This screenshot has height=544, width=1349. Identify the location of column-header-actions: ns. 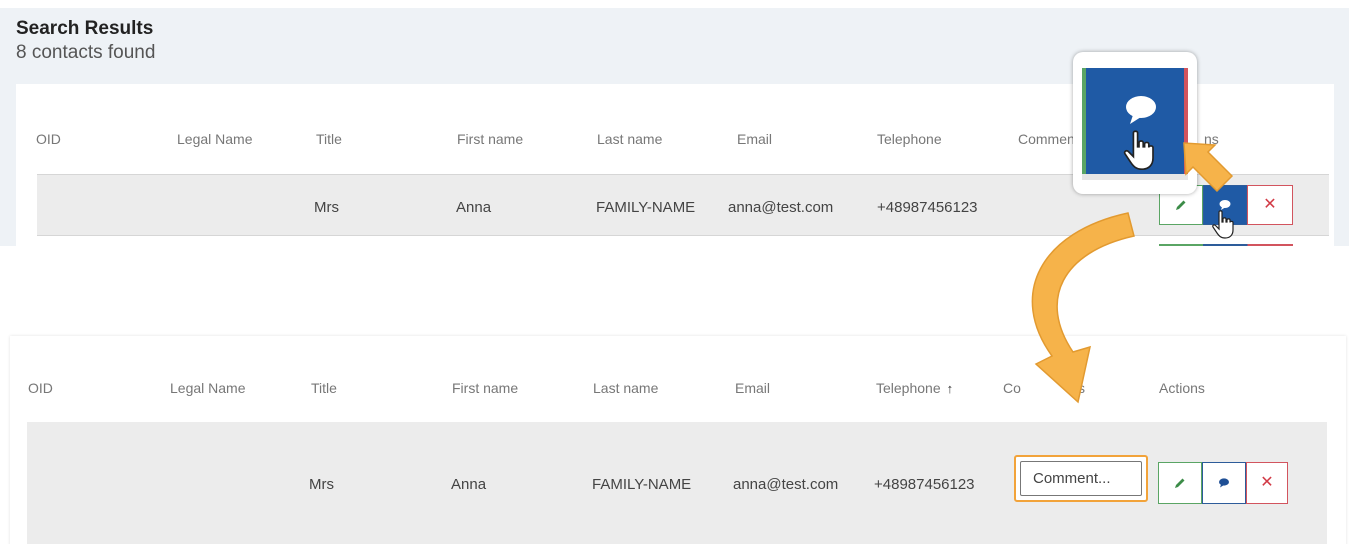
(1211, 139).